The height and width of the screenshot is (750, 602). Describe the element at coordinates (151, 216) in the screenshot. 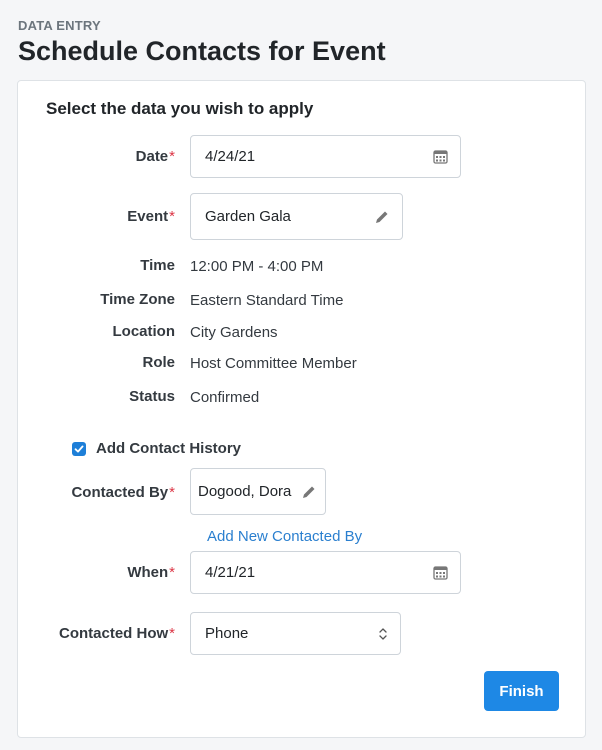

I see `event-label: Event*` at that location.